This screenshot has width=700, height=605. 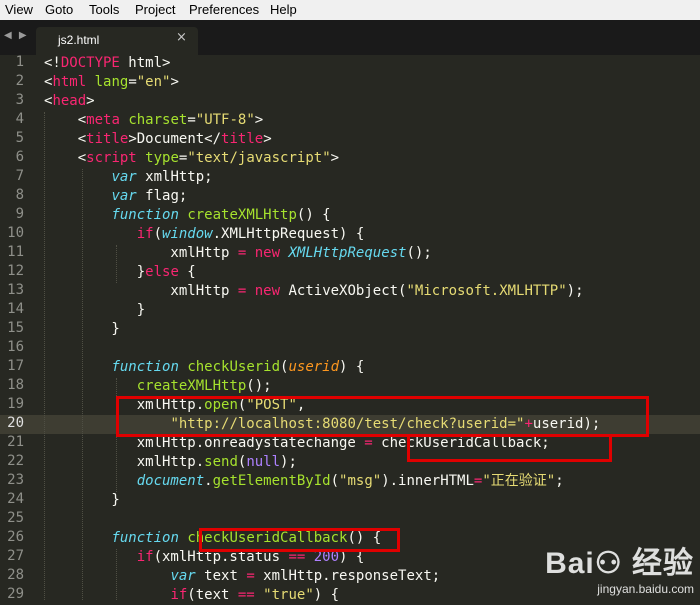 I want to click on code-line: xmlHttp.send(null);, so click(x=170, y=462).